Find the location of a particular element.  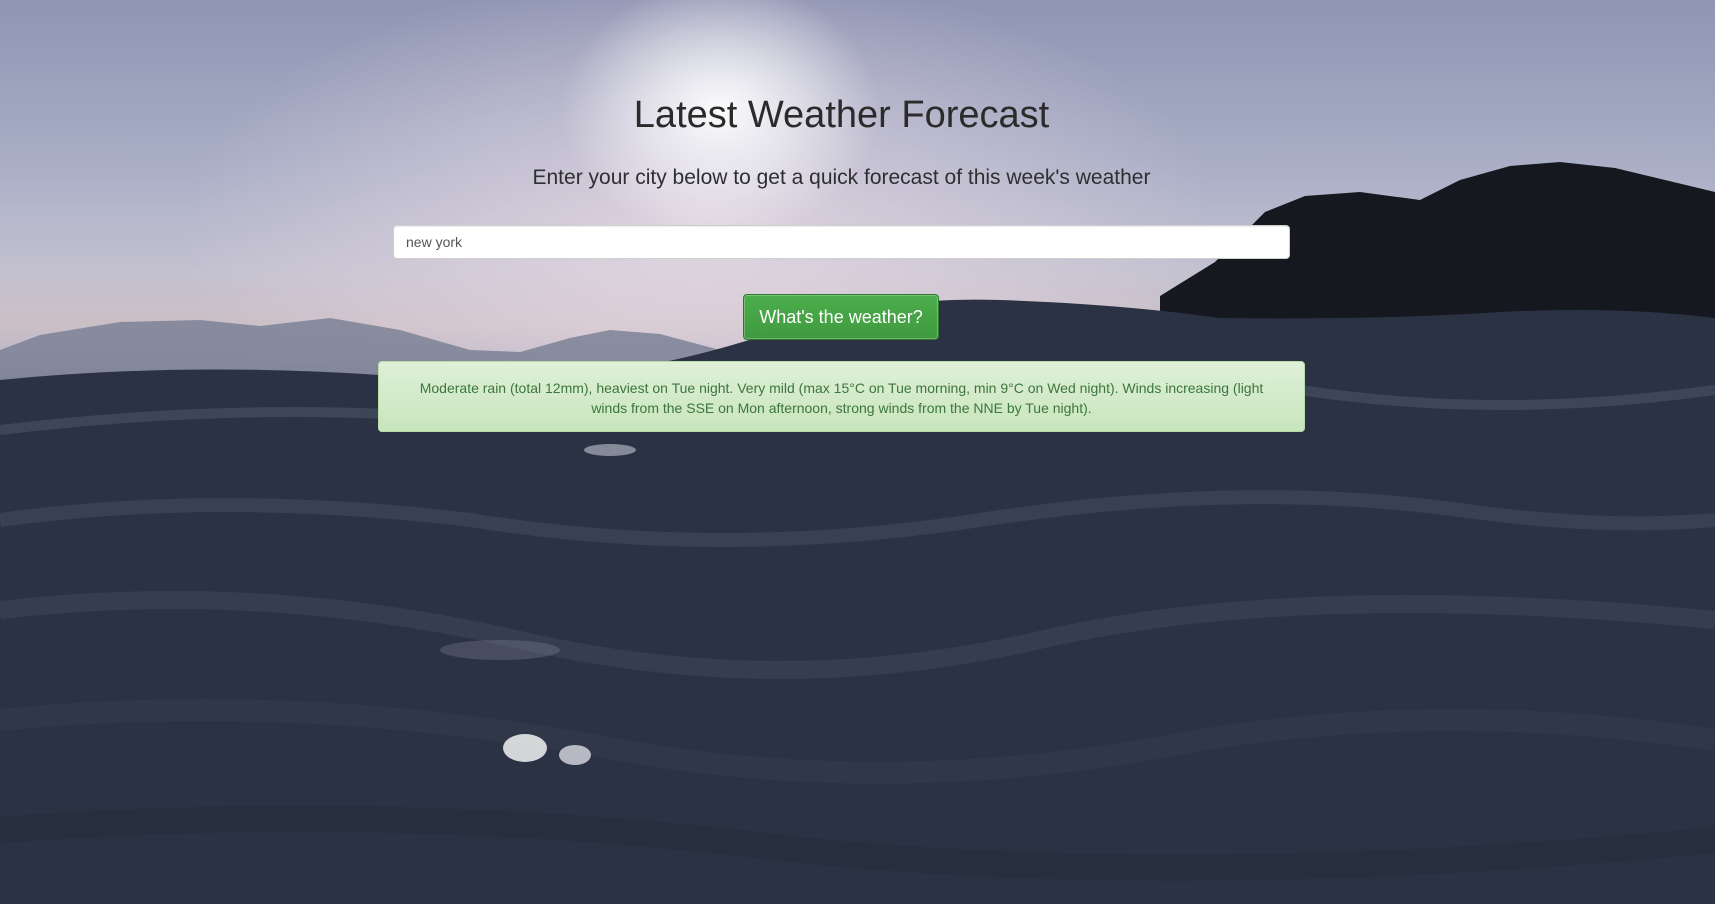

city-search-input is located at coordinates (841, 242).